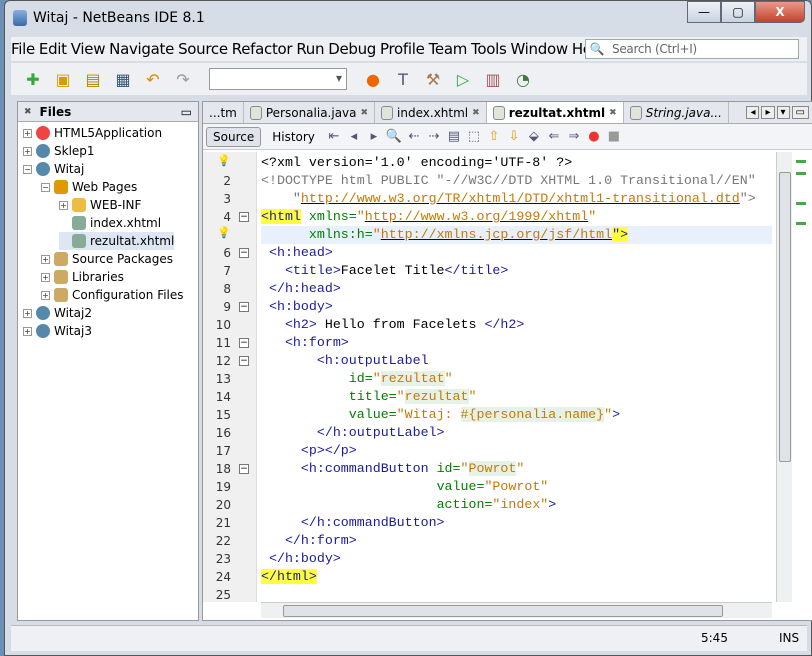  What do you see at coordinates (110, 223) in the screenshot?
I see `tree-item: index.xhtml` at bounding box center [110, 223].